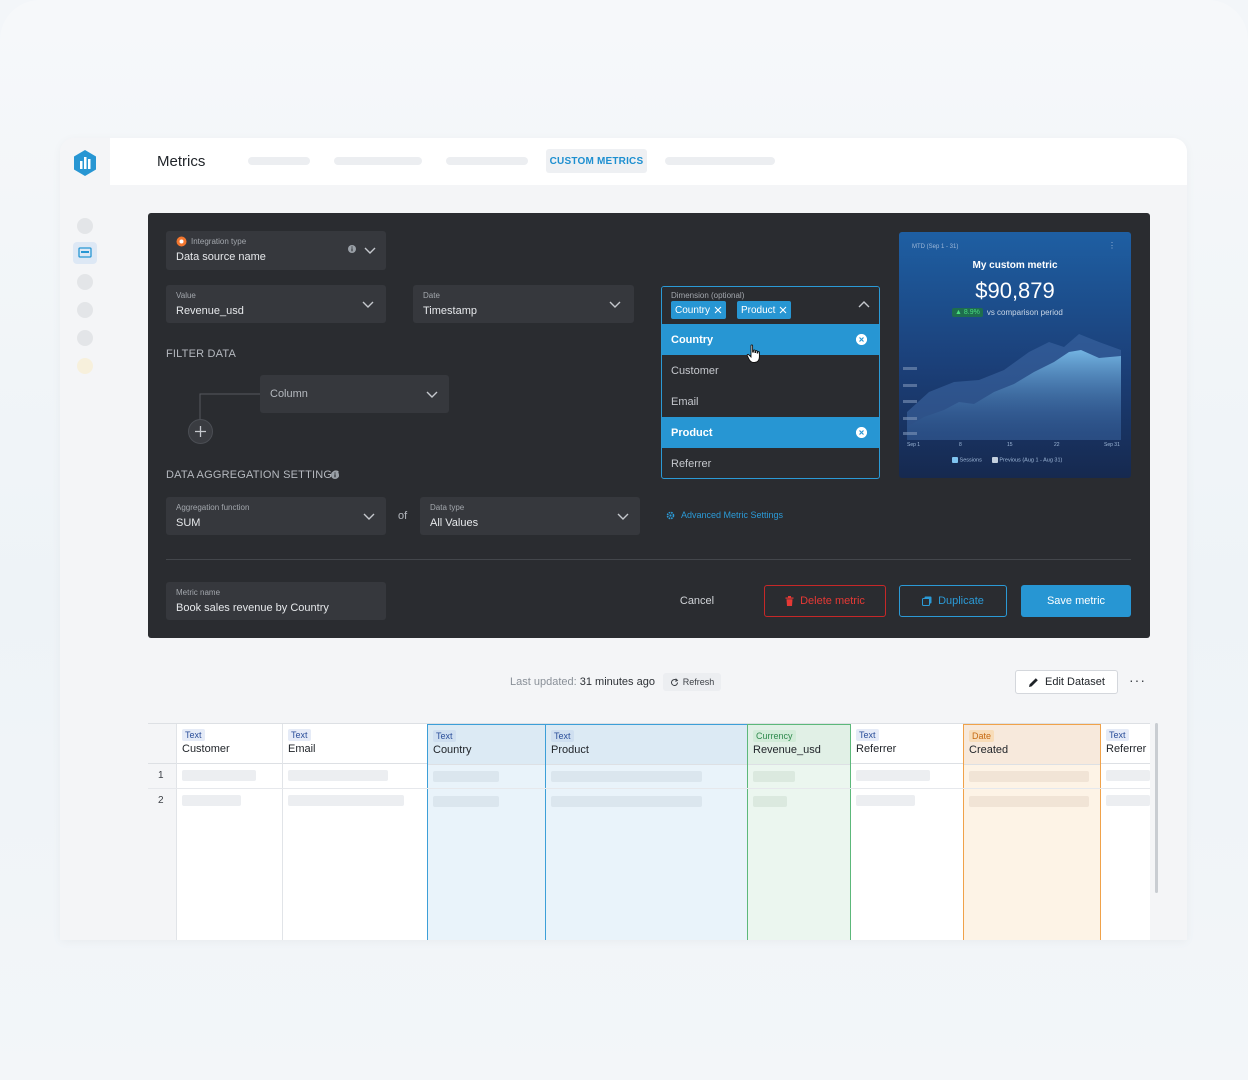  I want to click on add-filter-button, so click(200, 431).